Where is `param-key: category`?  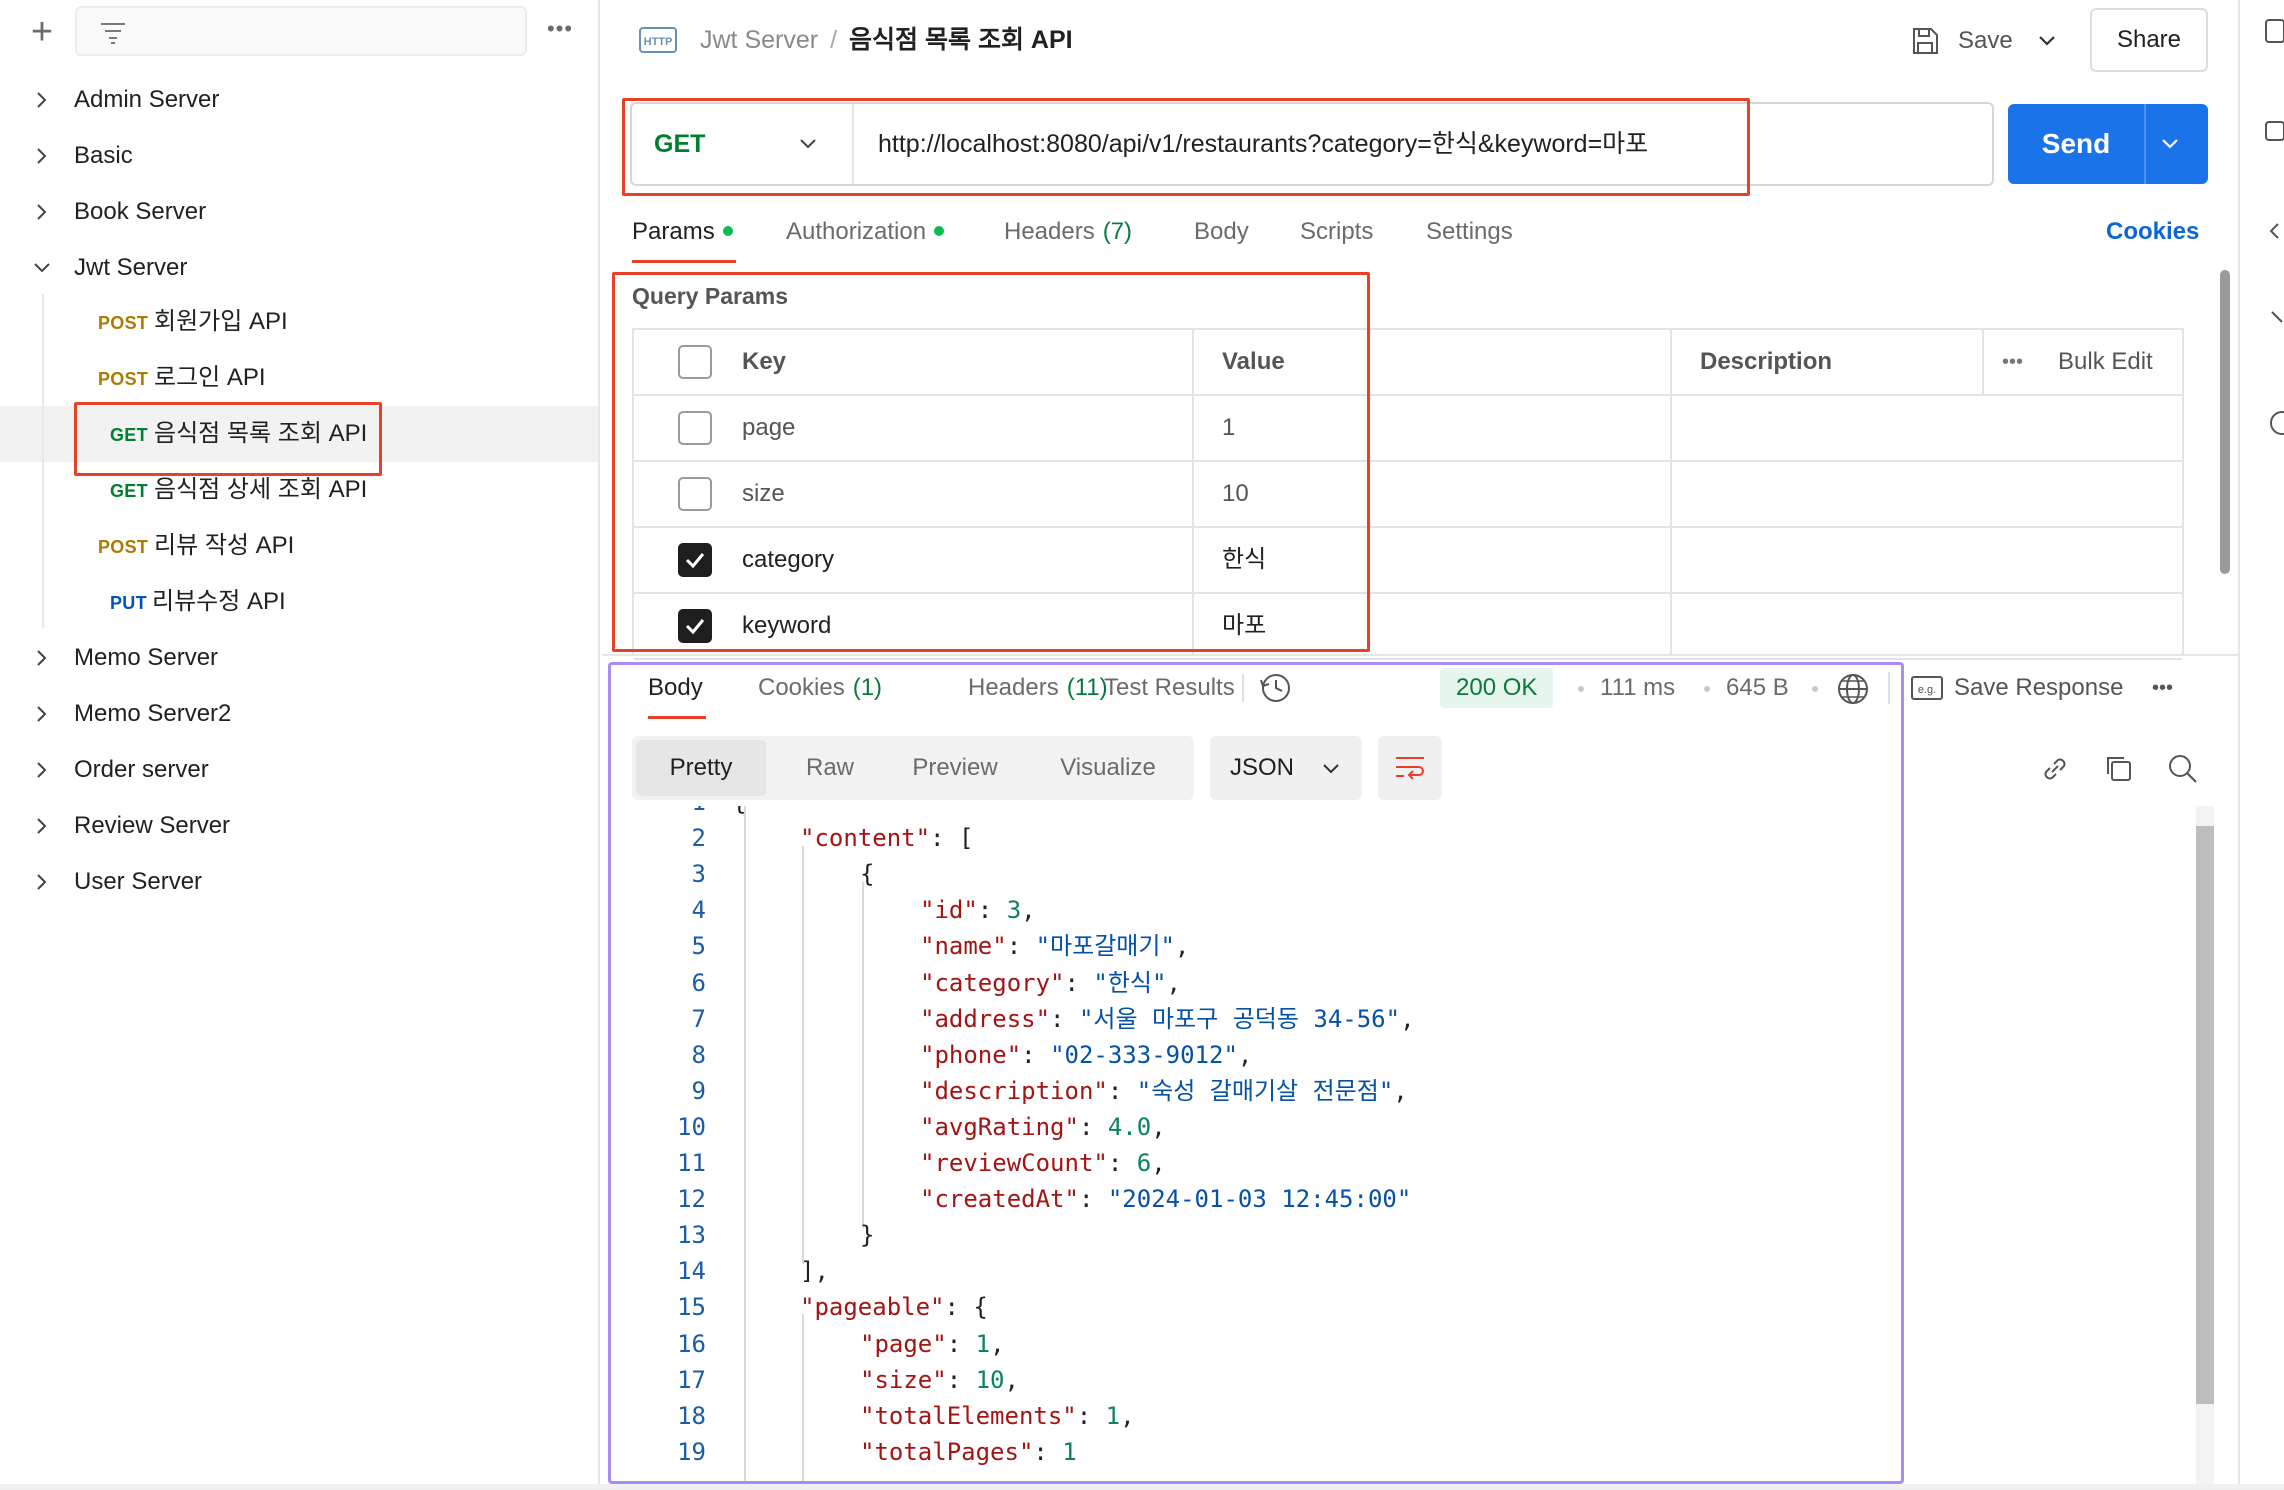
param-key: category is located at coordinates (788, 560).